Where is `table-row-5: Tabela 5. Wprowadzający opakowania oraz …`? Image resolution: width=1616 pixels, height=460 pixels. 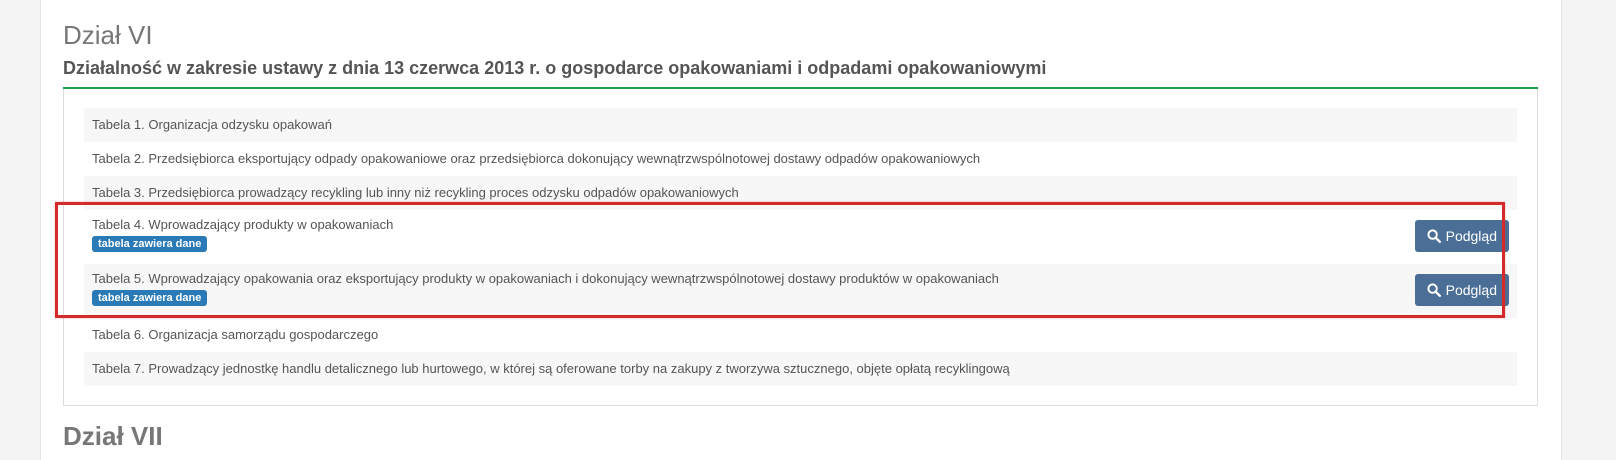
table-row-5: Tabela 5. Wprowadzający opakowania oraz … is located at coordinates (800, 291).